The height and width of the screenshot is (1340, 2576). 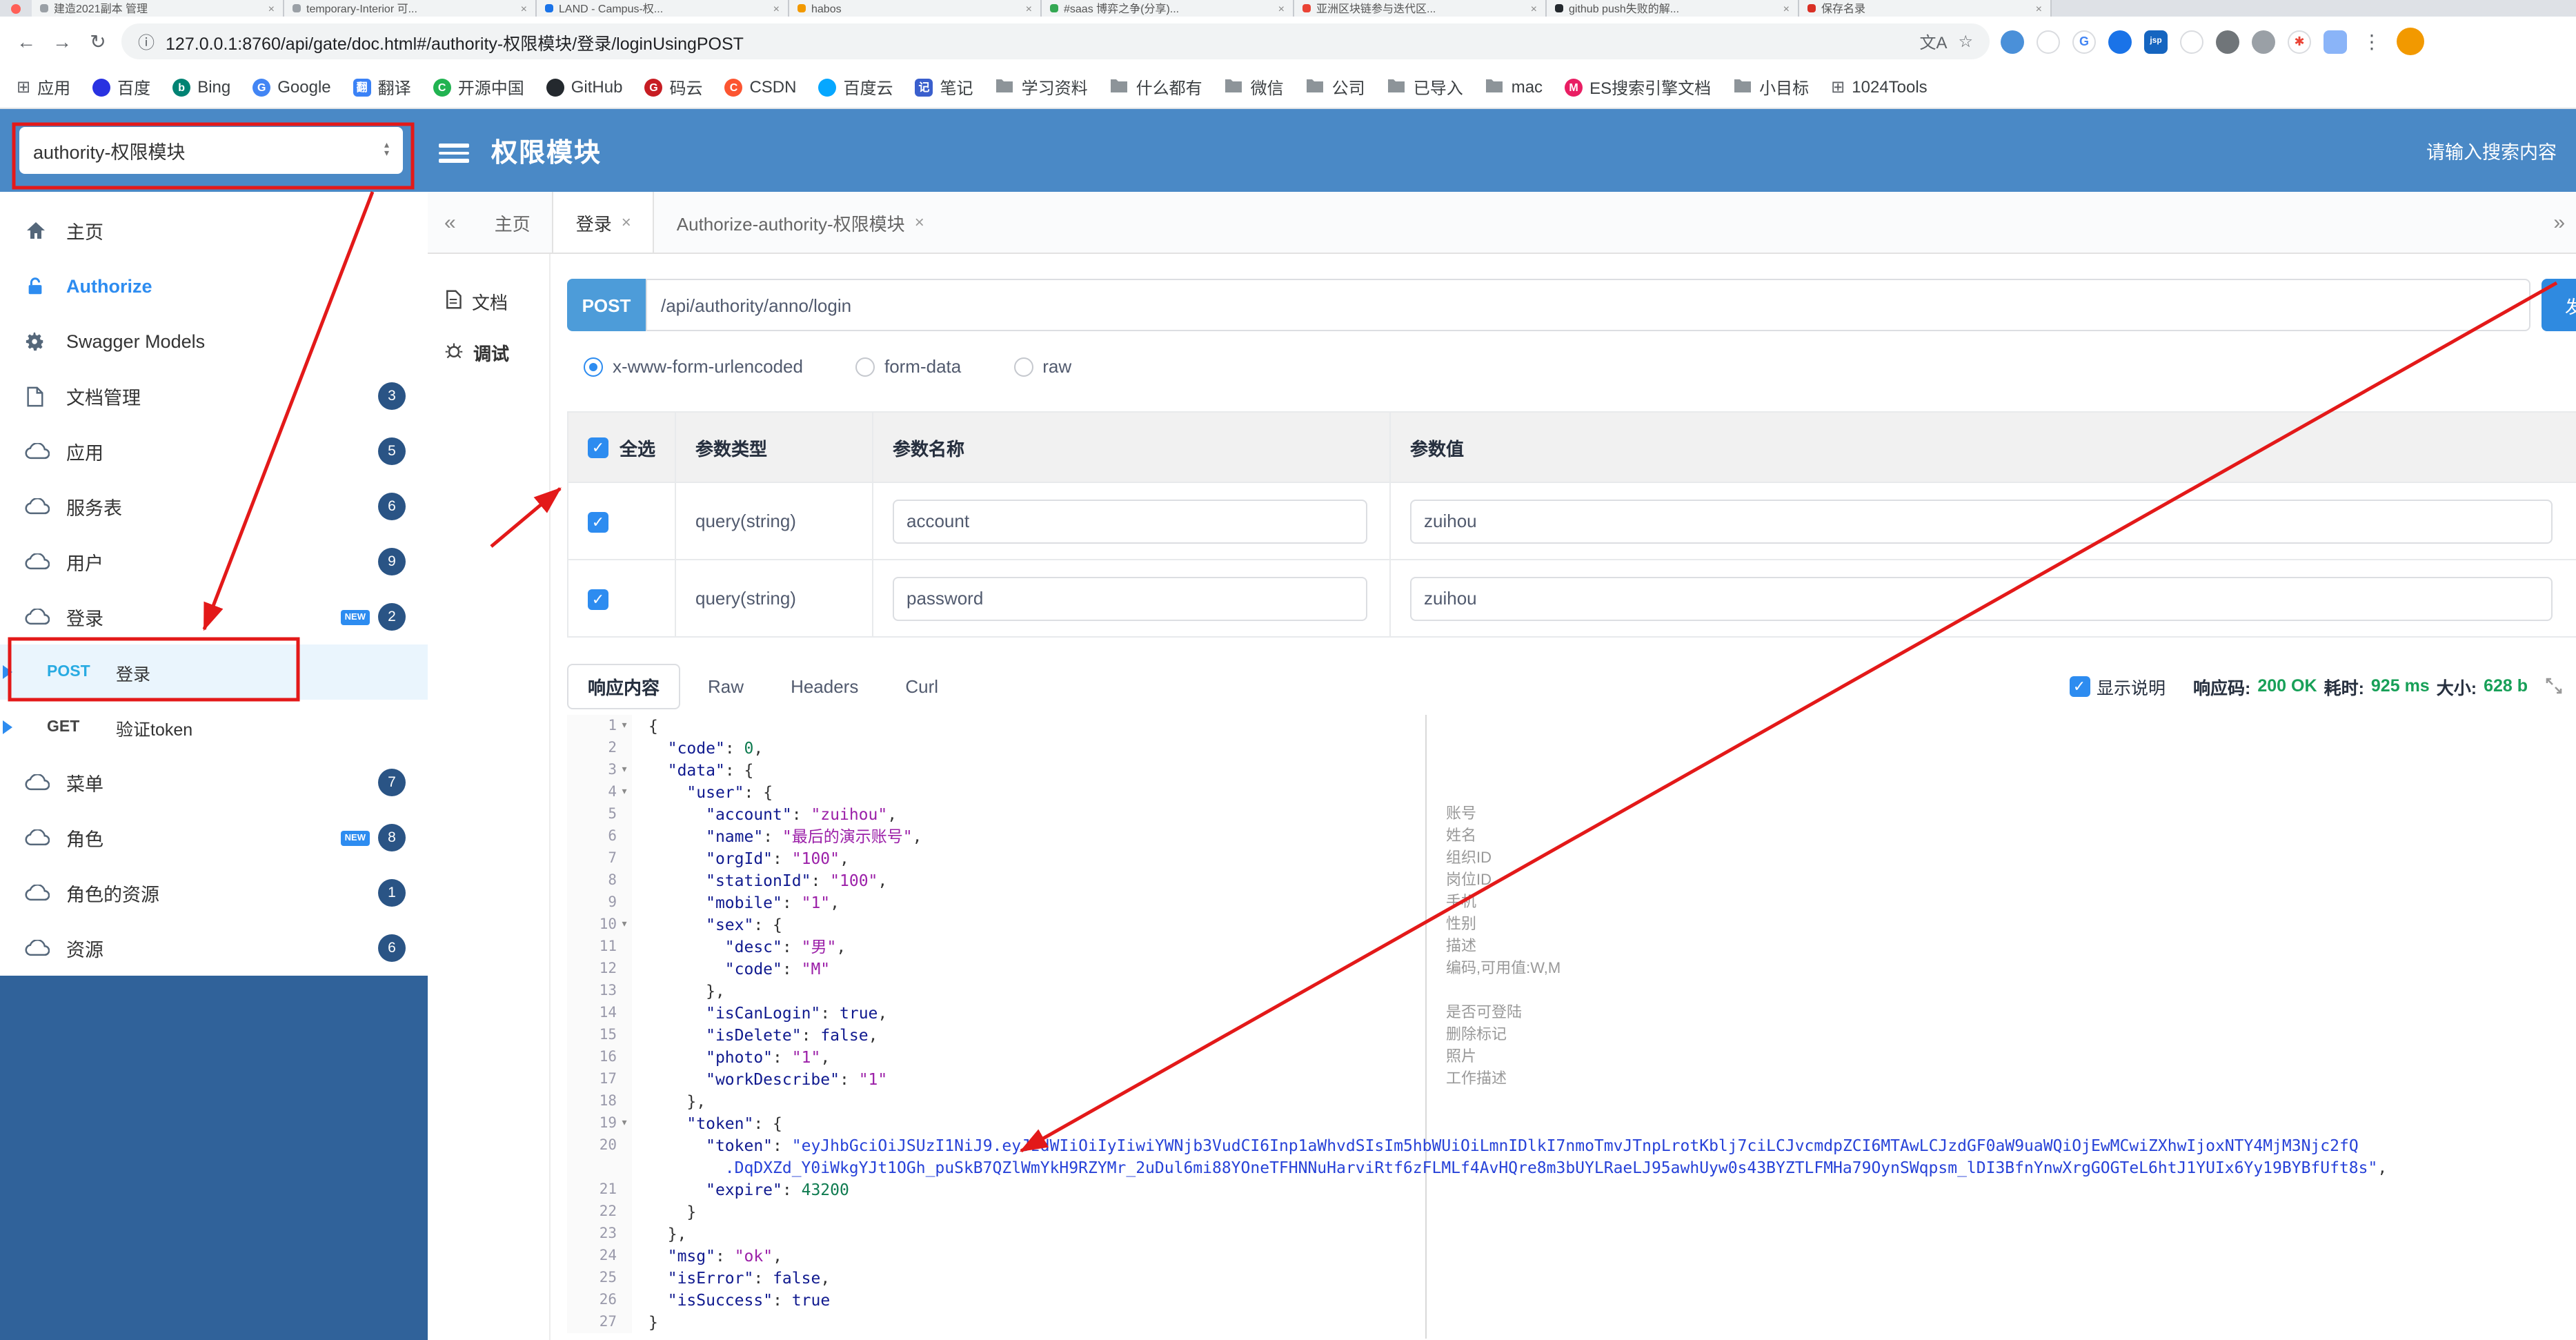 What do you see at coordinates (43, 87) in the screenshot?
I see `bookmark-item: ⊞ 应用` at bounding box center [43, 87].